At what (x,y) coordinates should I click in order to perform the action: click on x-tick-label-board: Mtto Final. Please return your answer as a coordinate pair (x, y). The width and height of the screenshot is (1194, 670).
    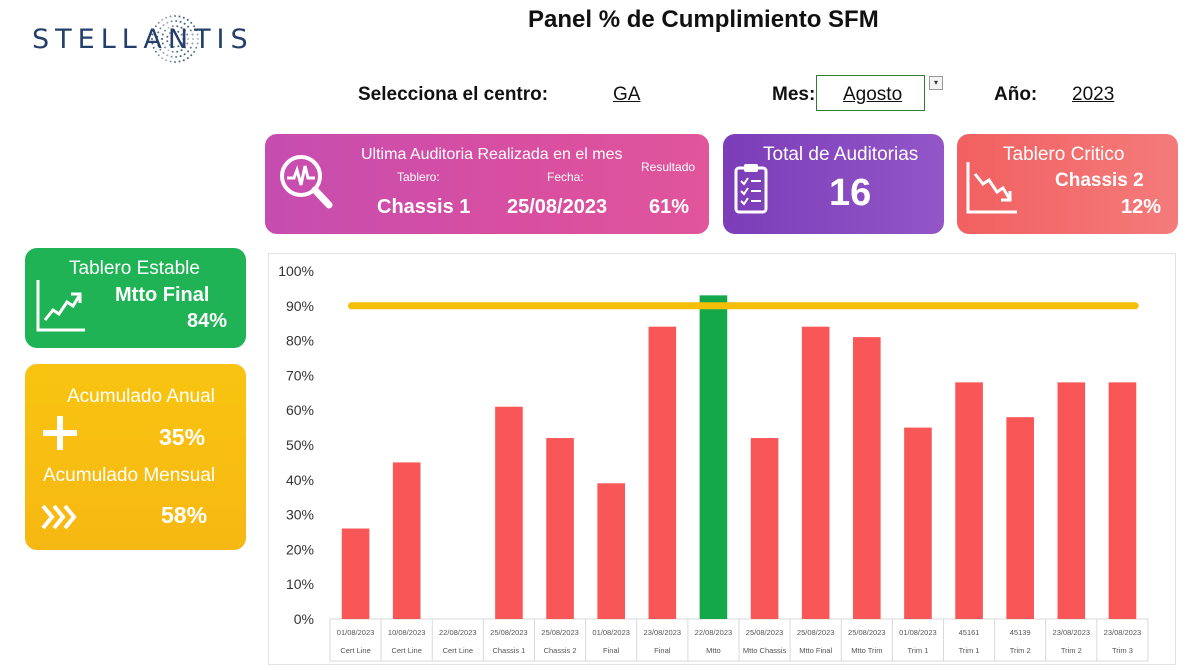
    Looking at the image, I should click on (815, 650).